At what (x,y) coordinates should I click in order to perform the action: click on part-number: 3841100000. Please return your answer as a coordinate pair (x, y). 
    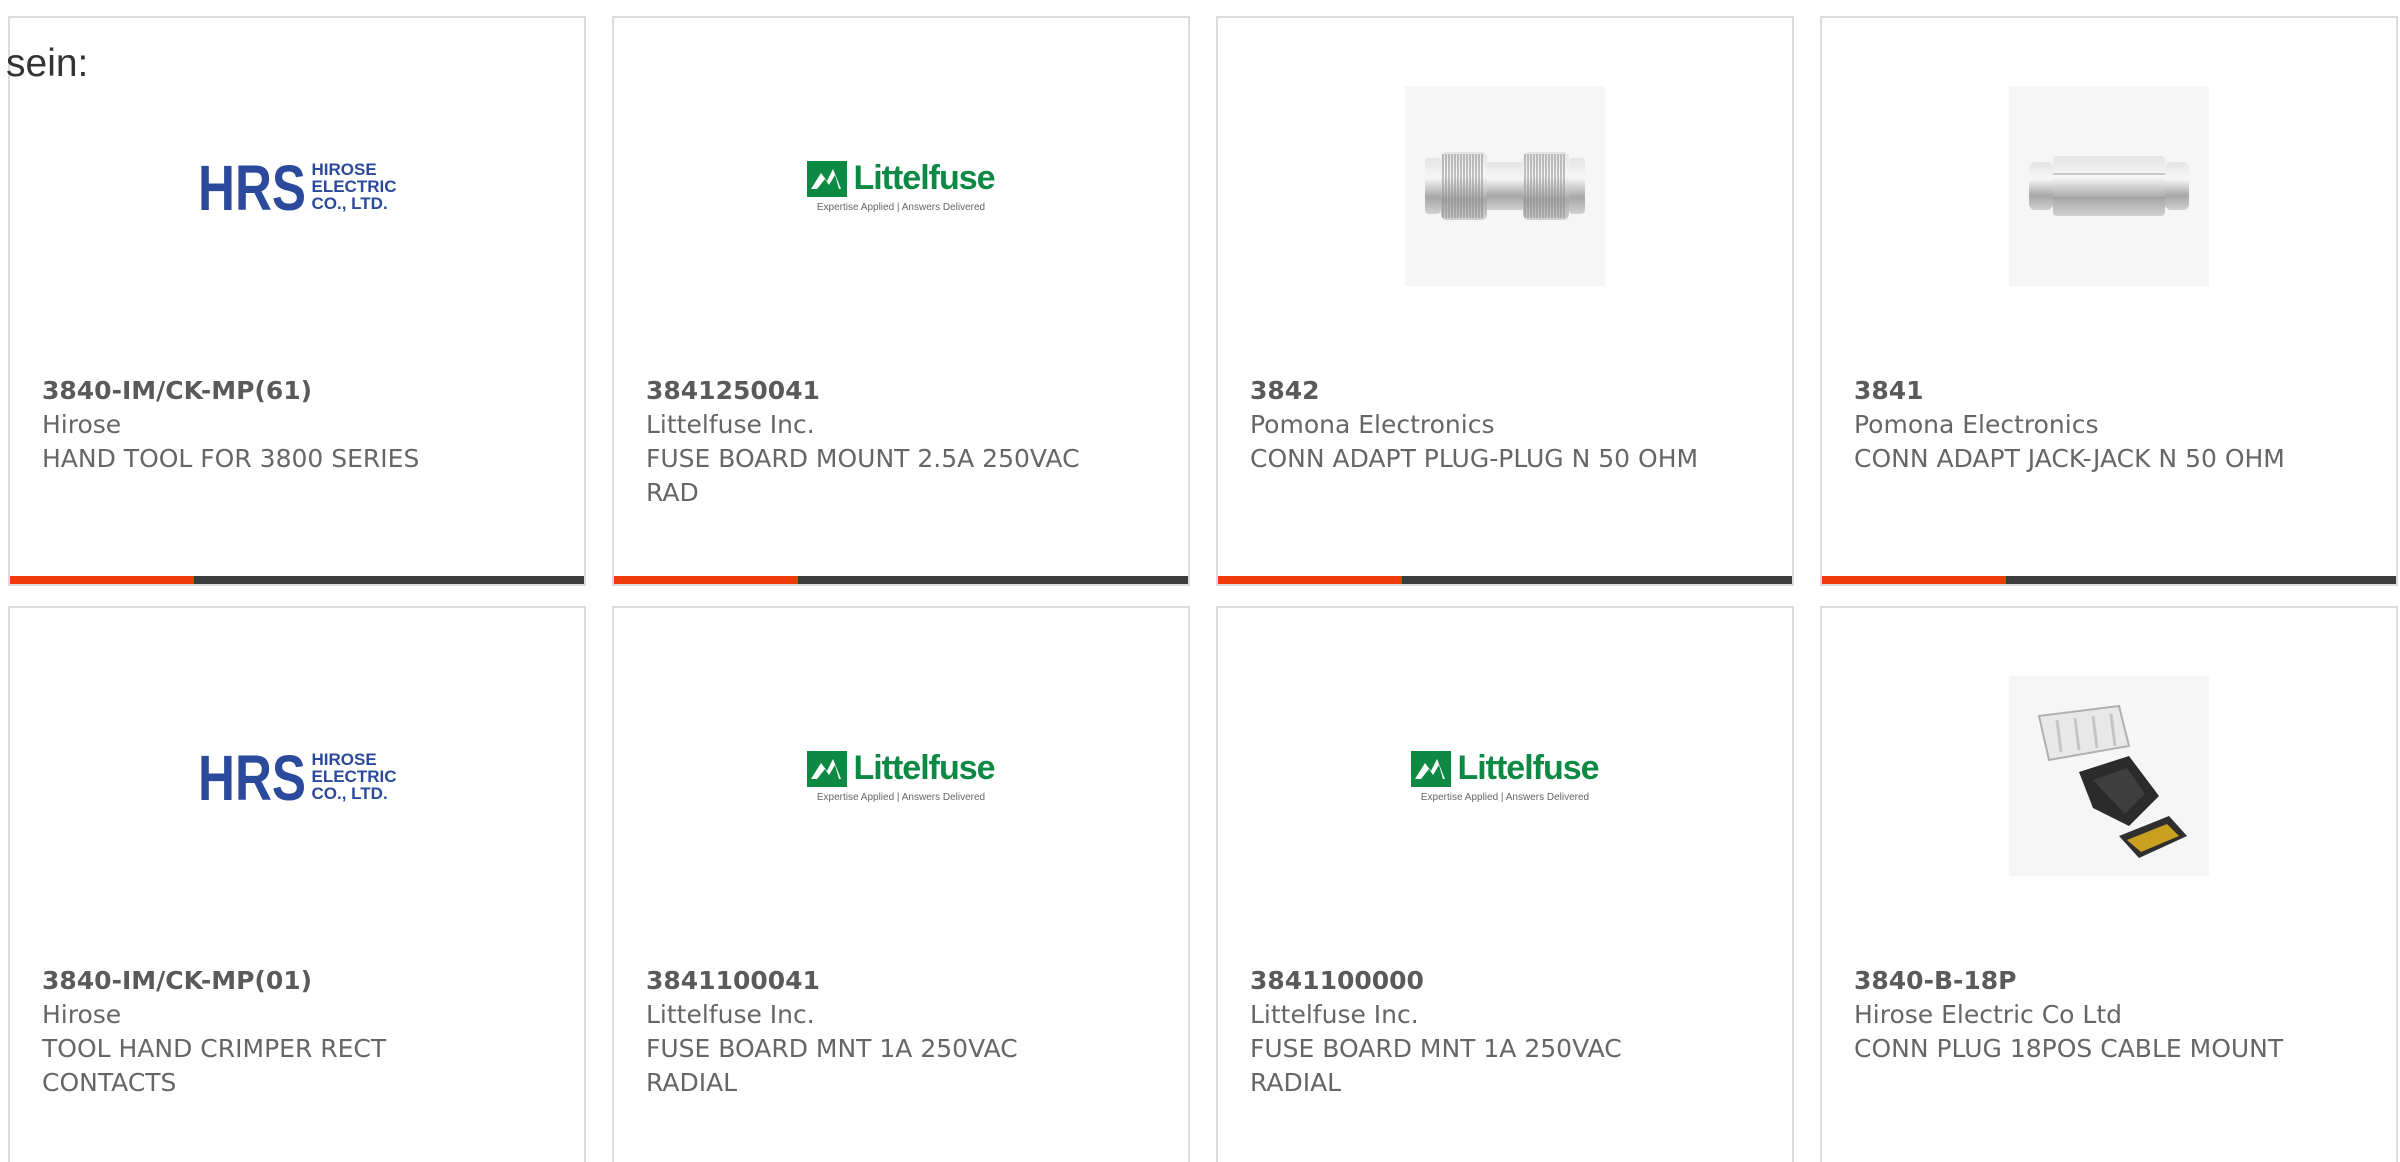
    Looking at the image, I should click on (1480, 981).